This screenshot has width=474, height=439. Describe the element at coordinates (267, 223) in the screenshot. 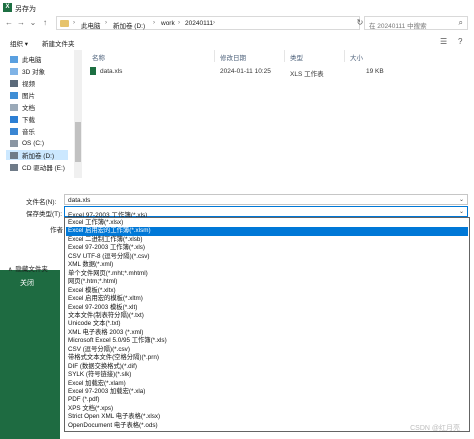

I see `save-type-option: Excel 工作簿(*.xlsx)` at that location.